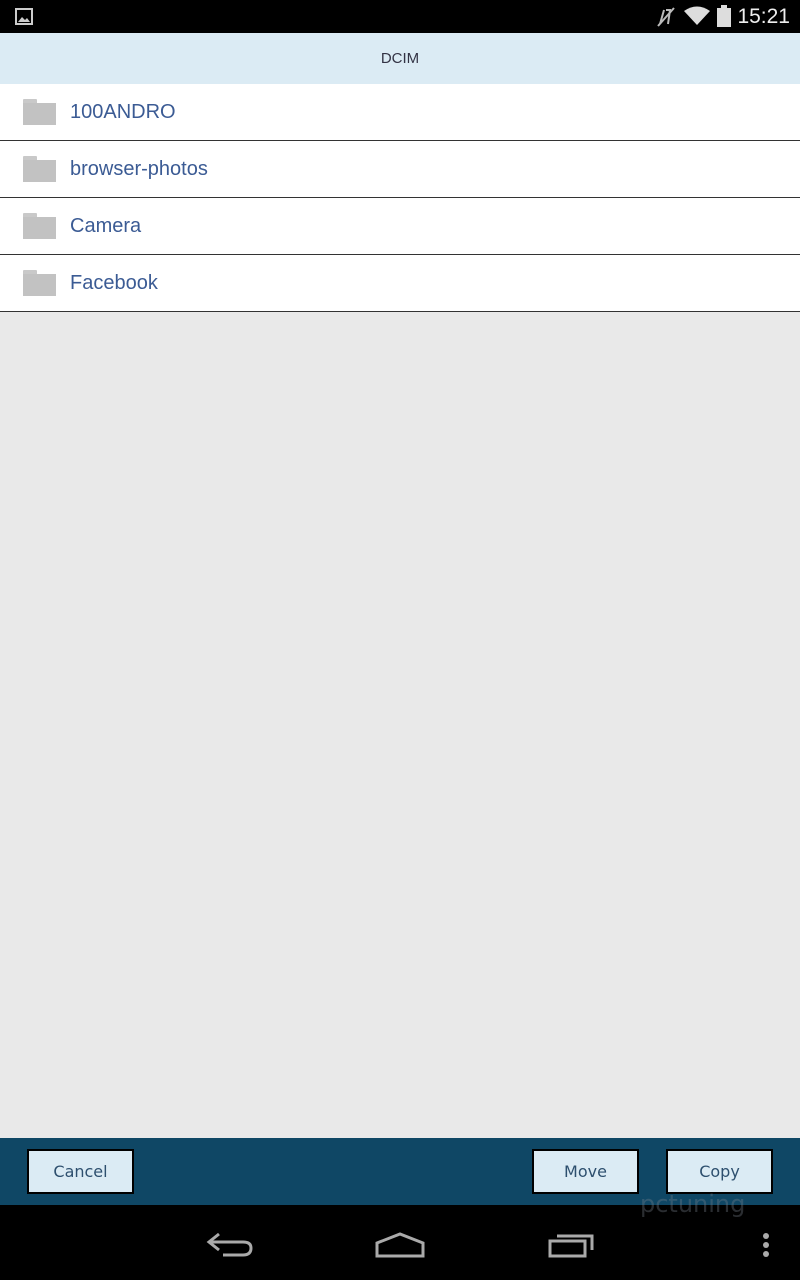 Image resolution: width=800 pixels, height=1280 pixels. I want to click on status-bar: 15:21, so click(400, 16).